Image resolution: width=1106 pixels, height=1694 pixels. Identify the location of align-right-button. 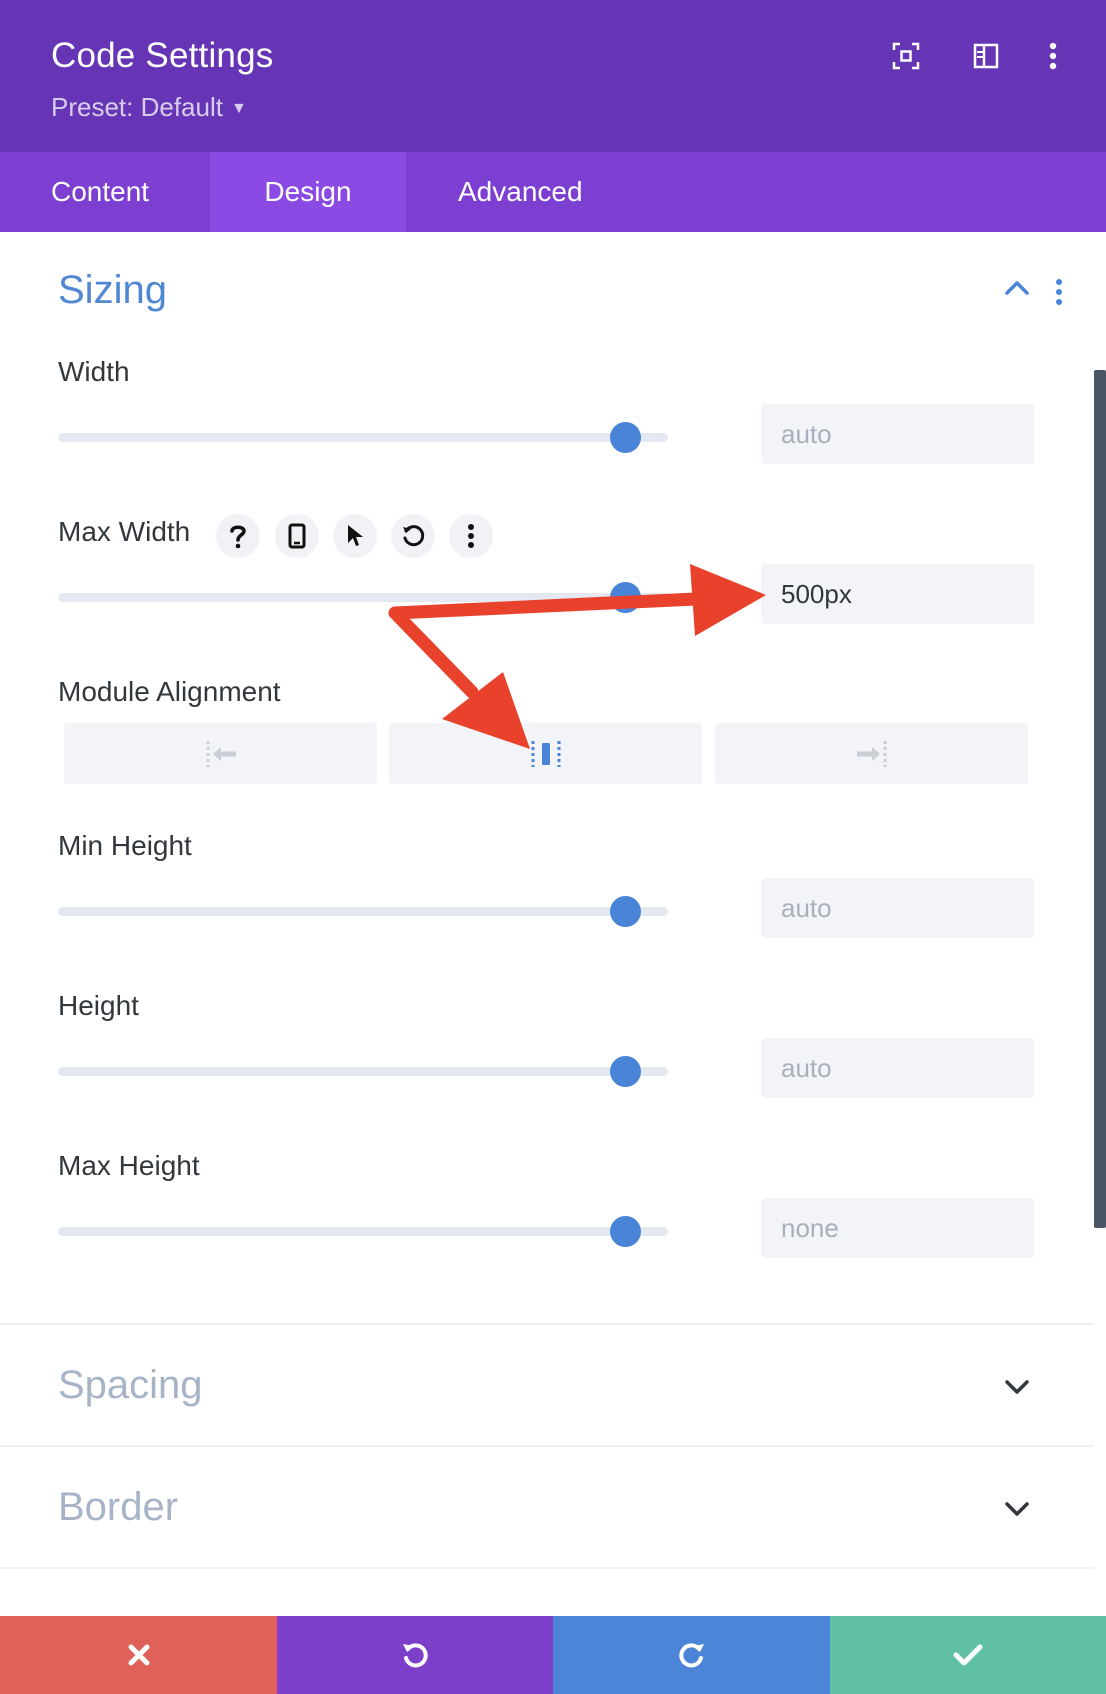
(871, 753).